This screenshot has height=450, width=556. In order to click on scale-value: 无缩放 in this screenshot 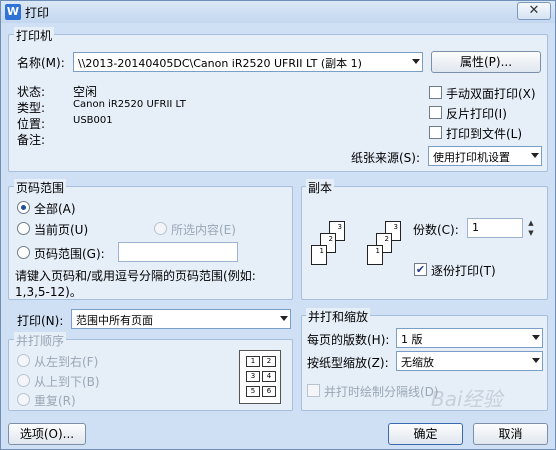, I will do `click(417, 362)`.